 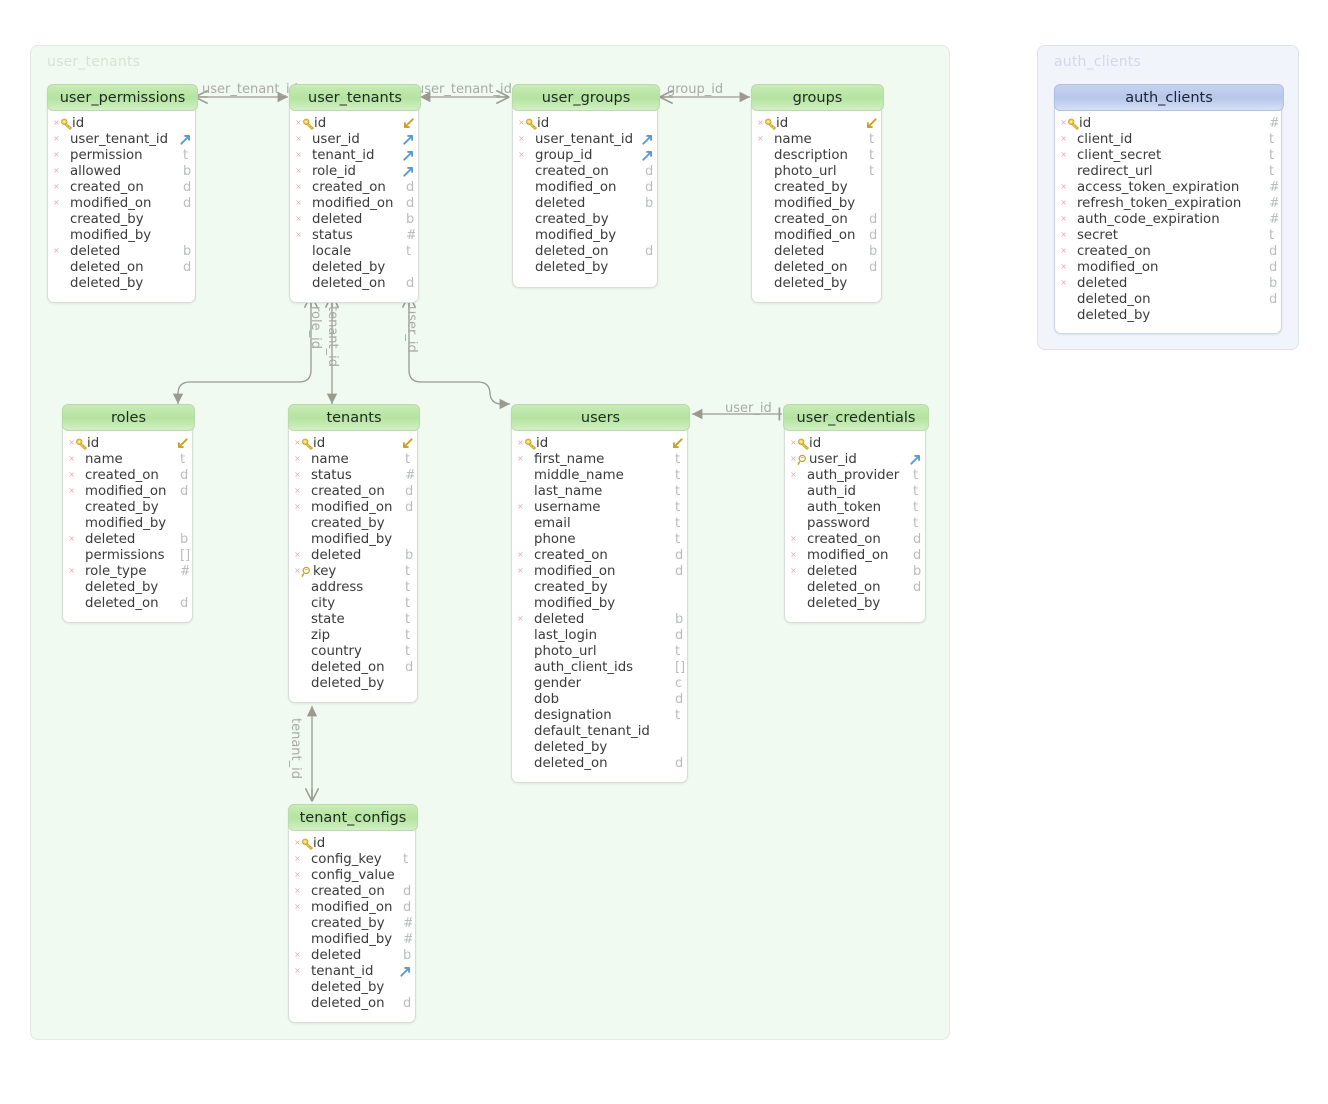 What do you see at coordinates (585, 172) in the screenshot?
I see `field-row: created_on d` at bounding box center [585, 172].